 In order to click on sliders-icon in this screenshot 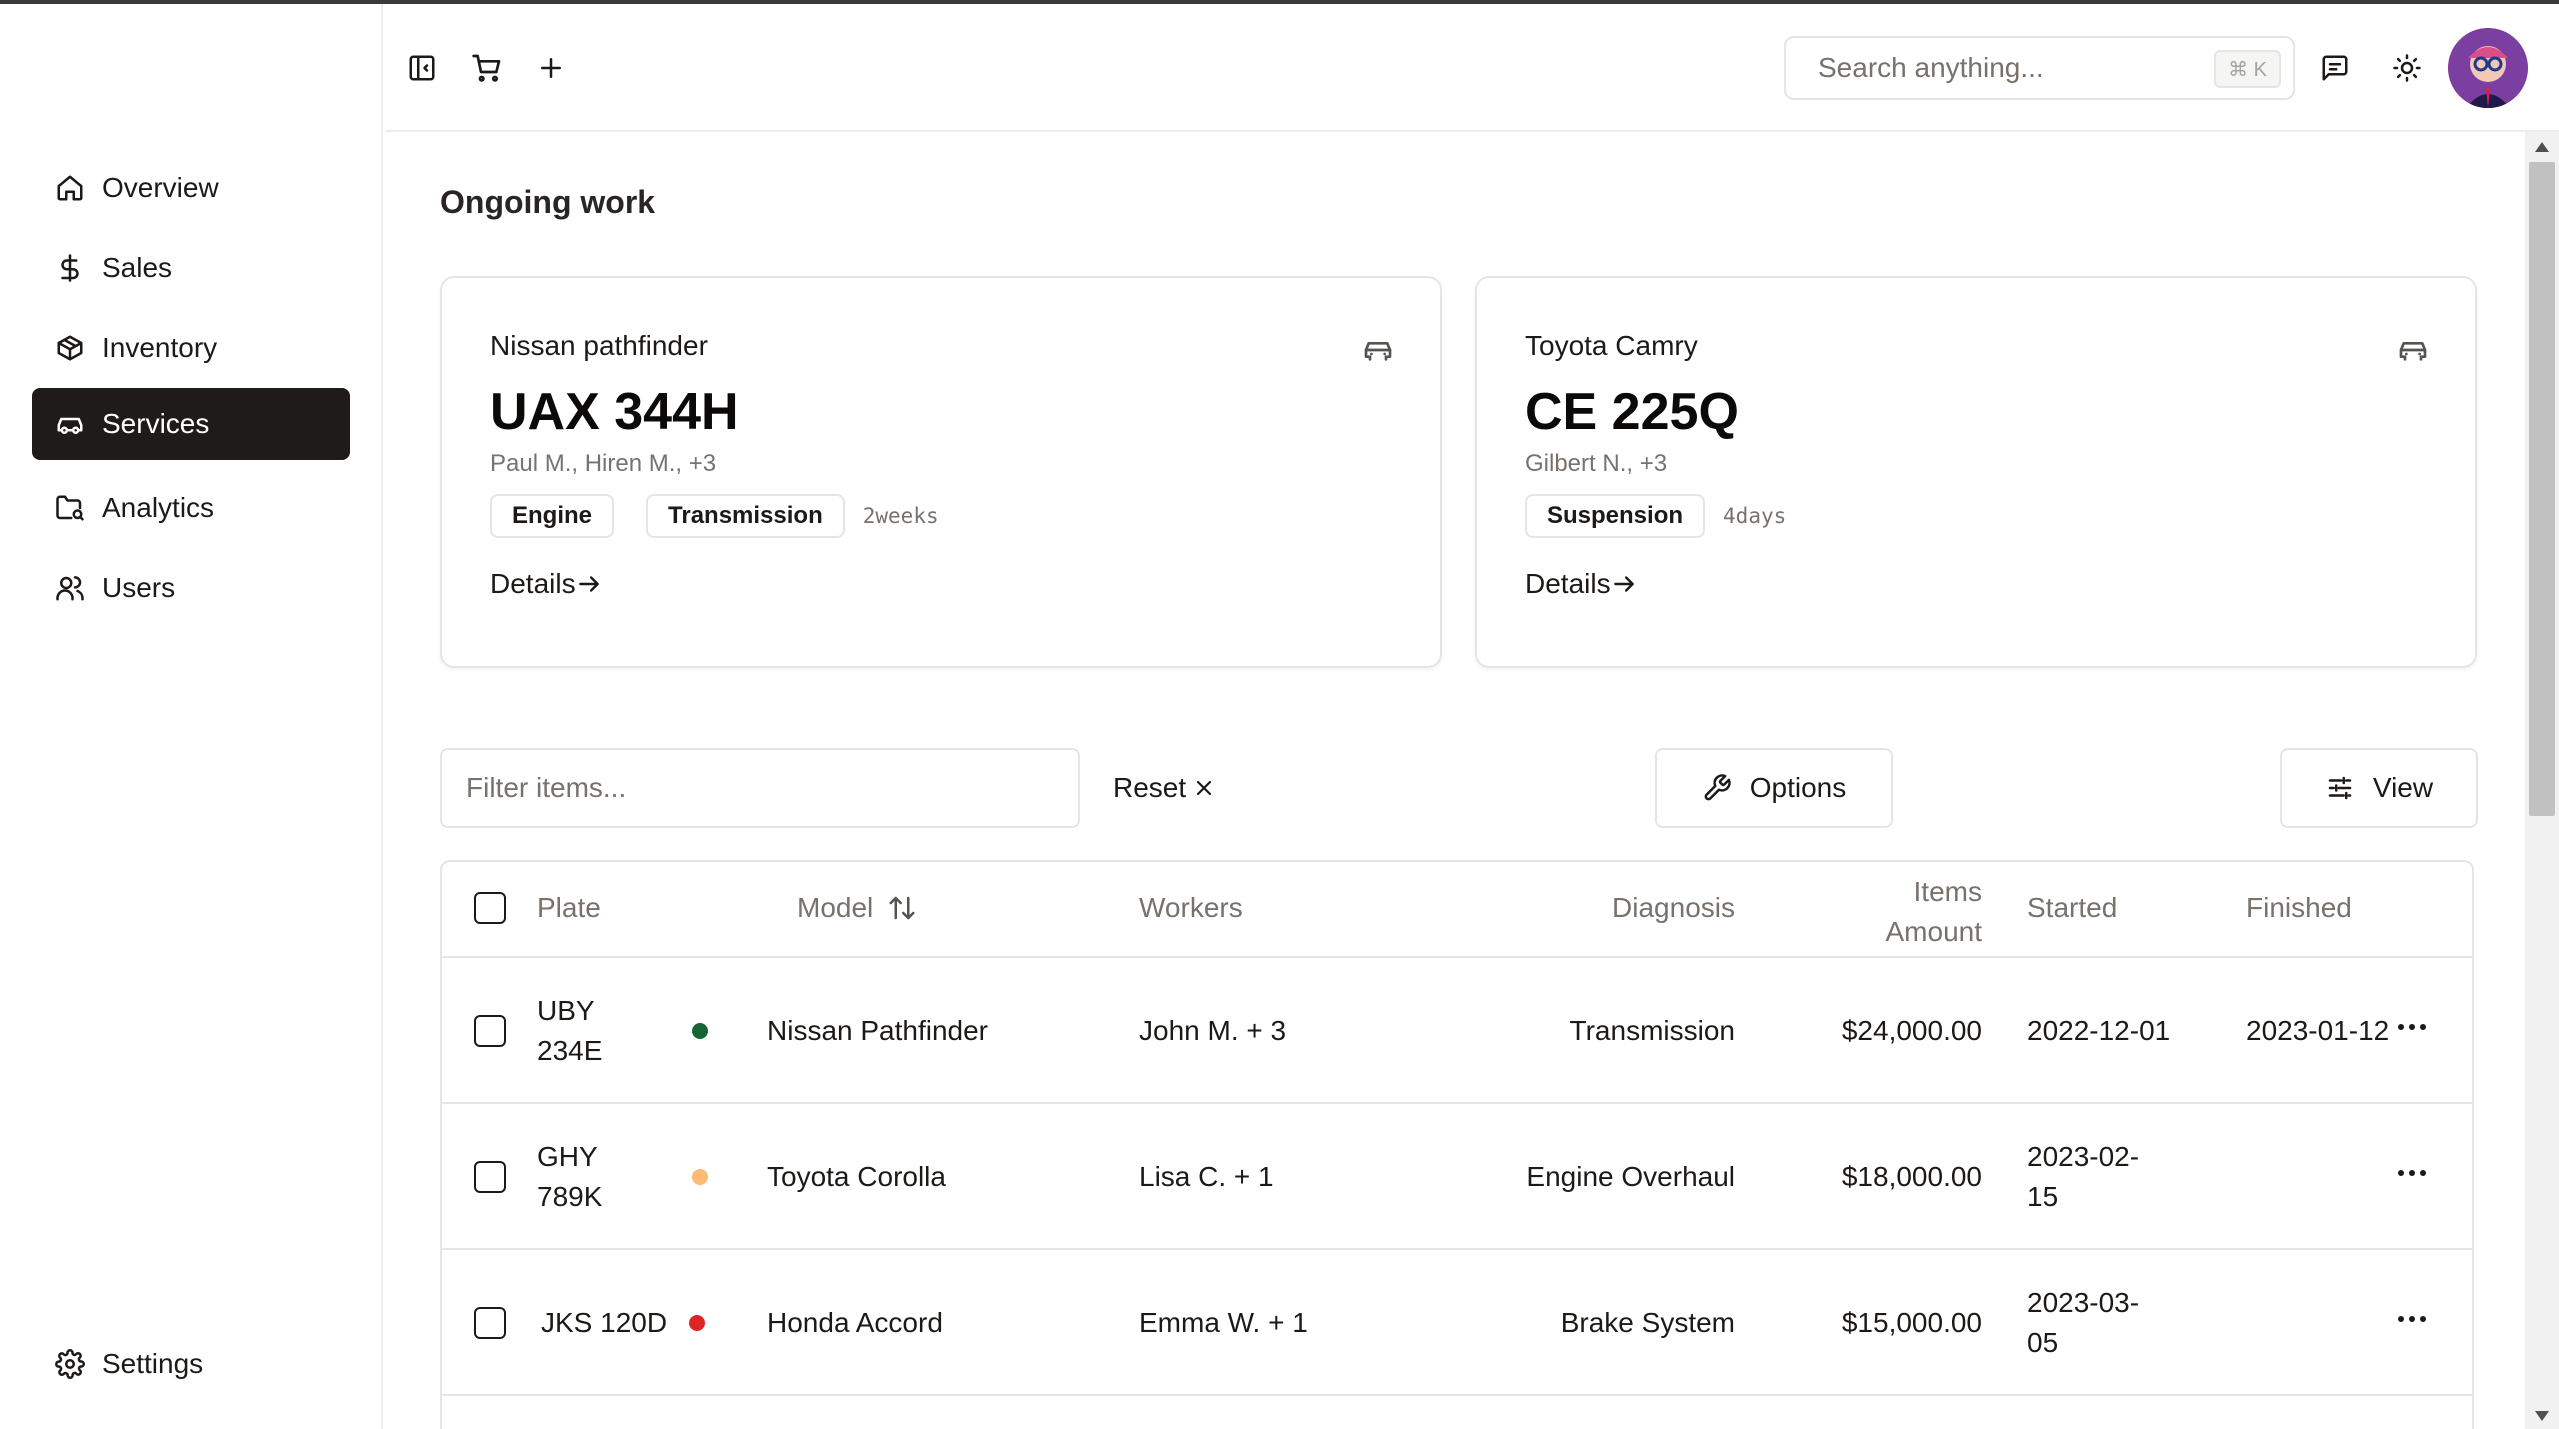, I will do `click(2340, 788)`.